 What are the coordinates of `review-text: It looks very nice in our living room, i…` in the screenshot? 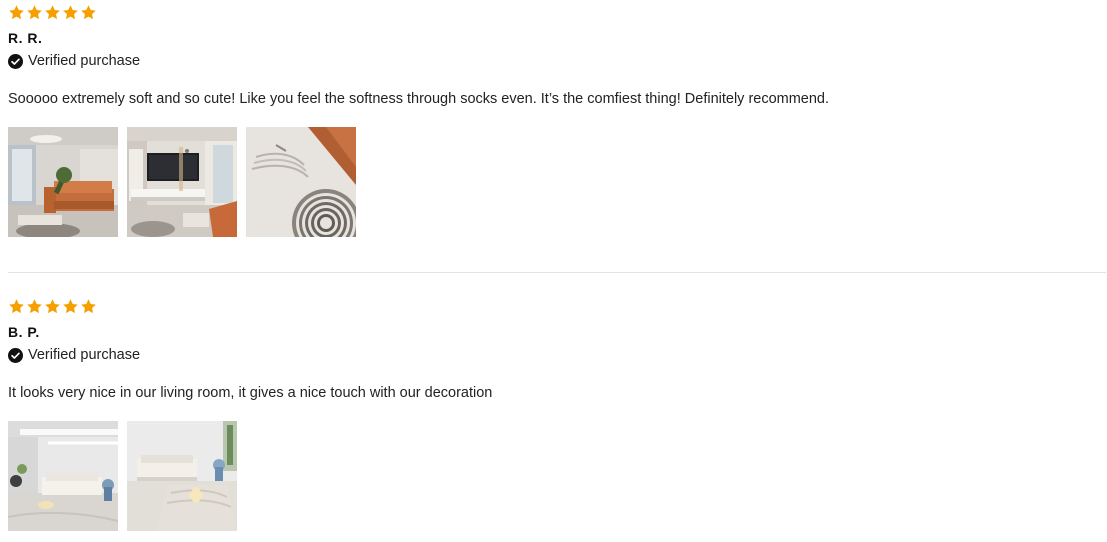 It's located at (250, 393).